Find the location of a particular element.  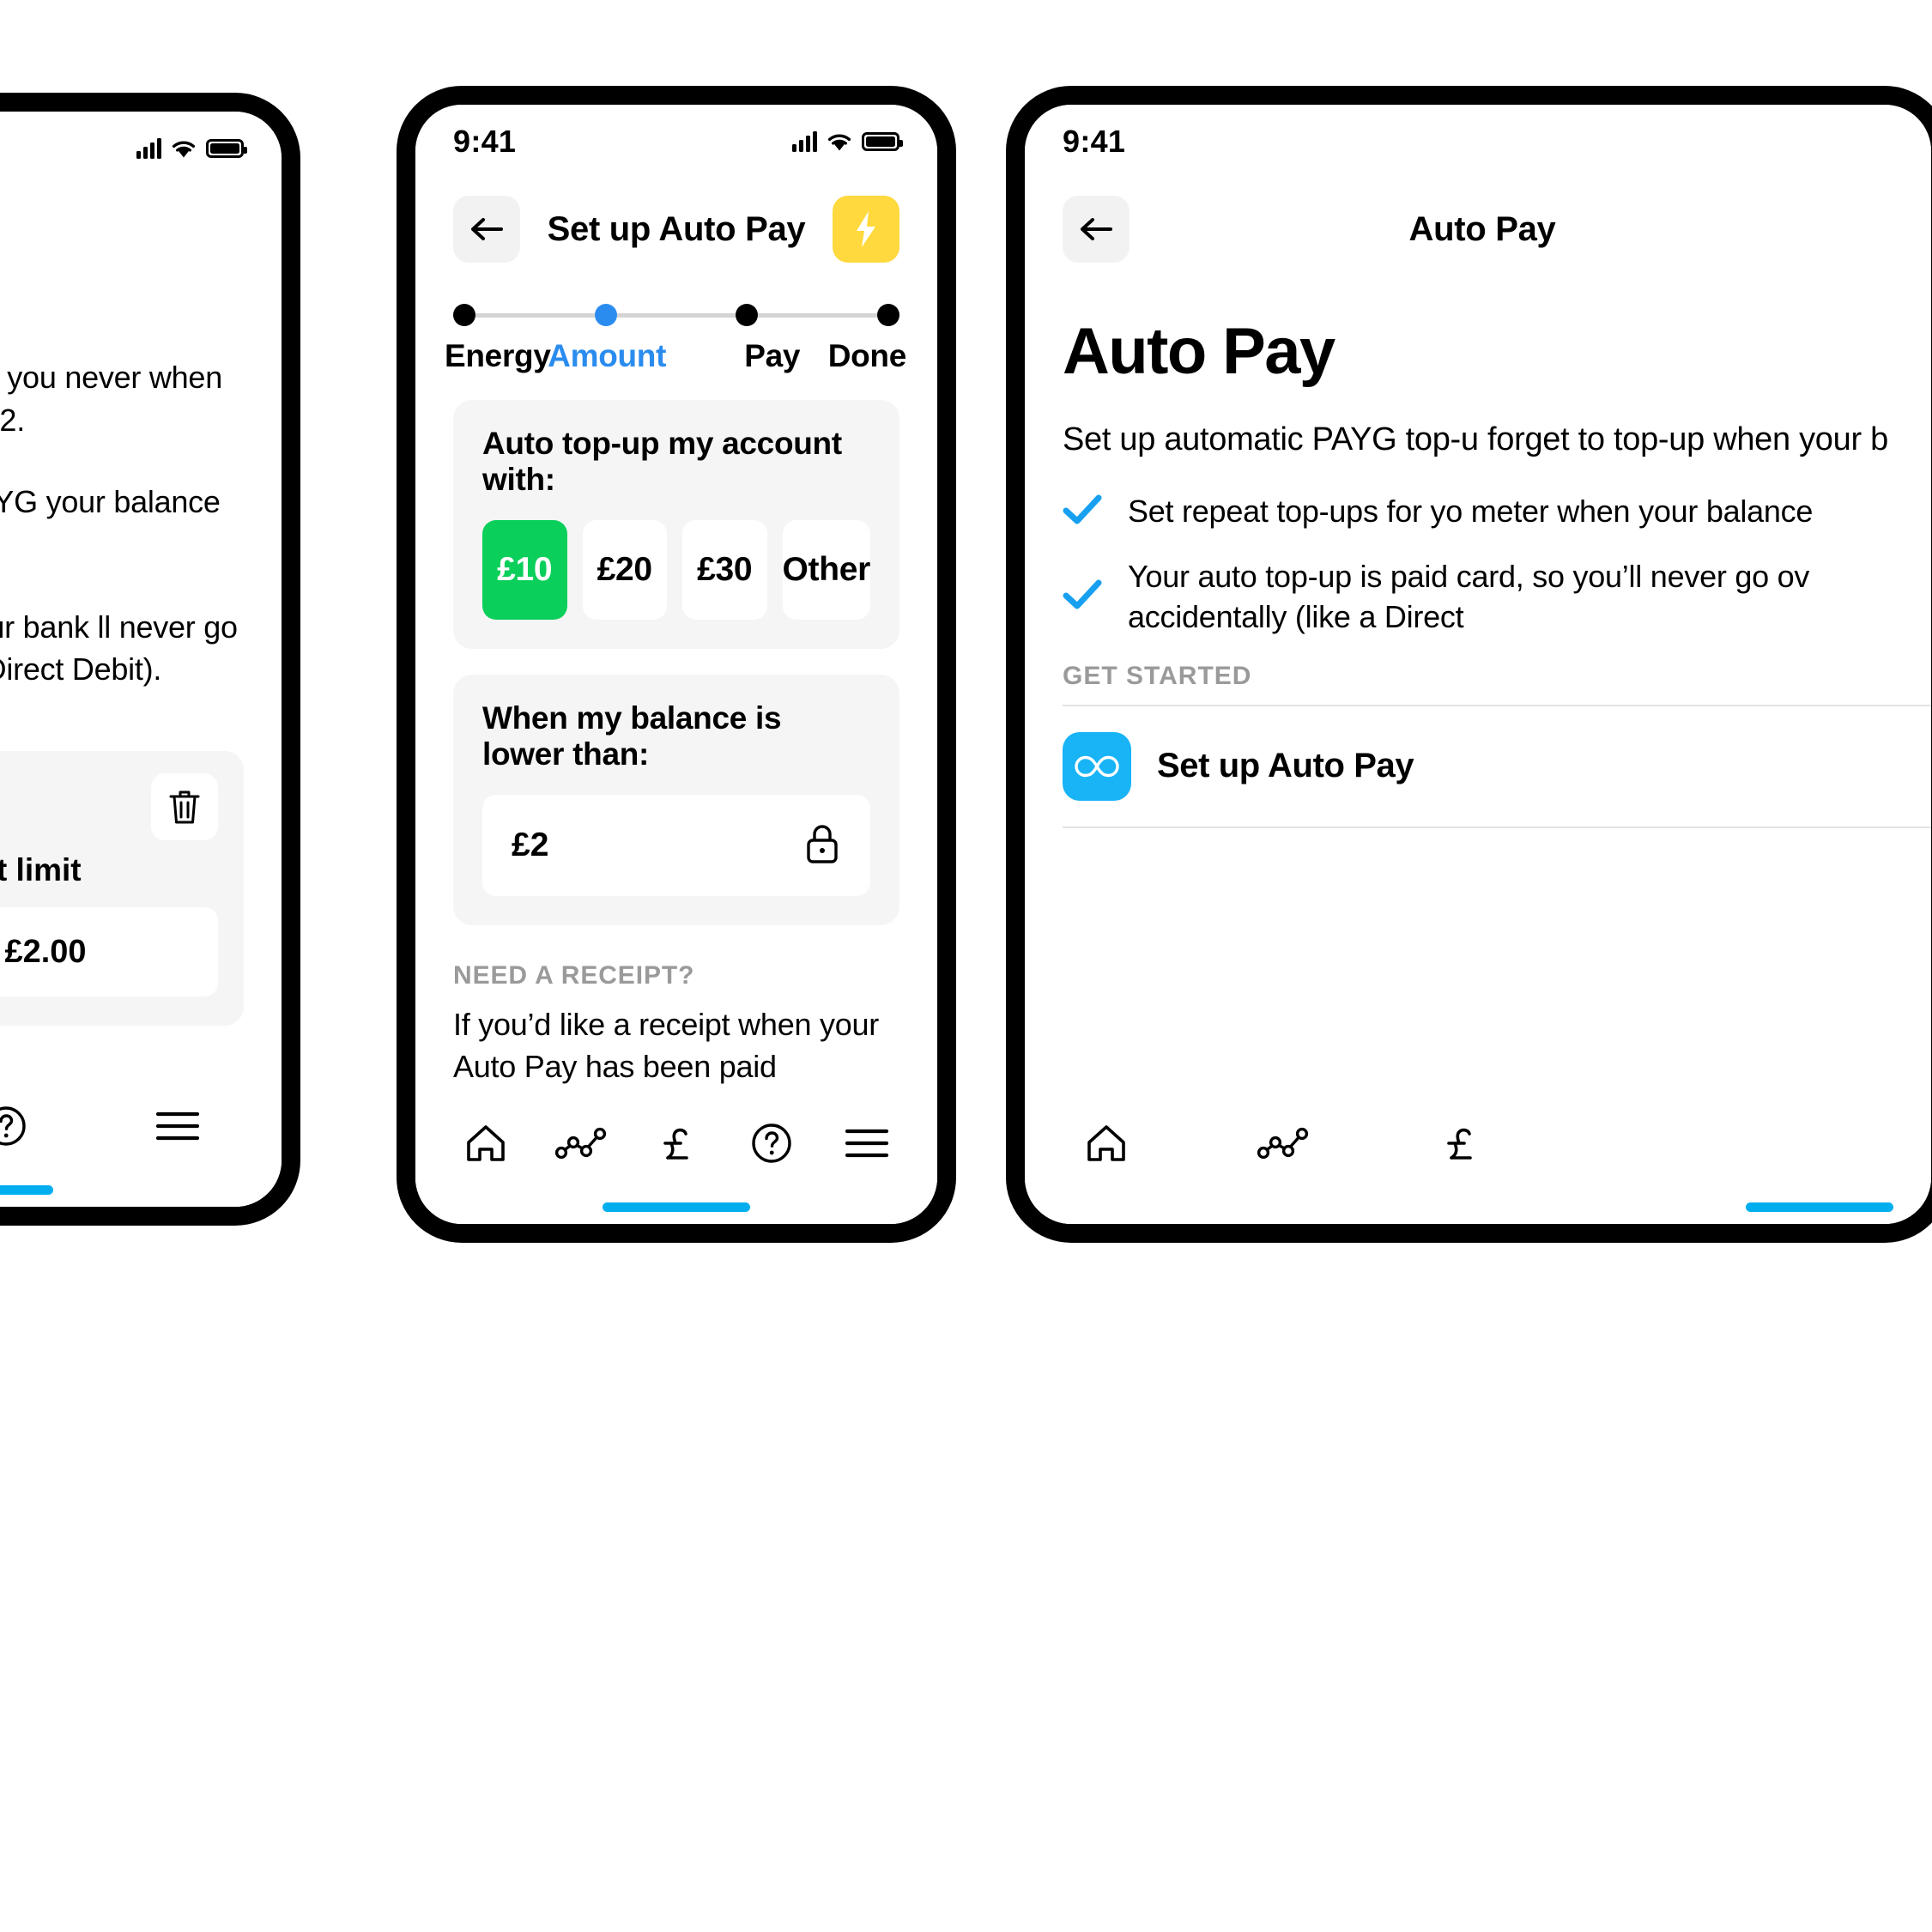

step-label-pay: Pay is located at coordinates (772, 356).